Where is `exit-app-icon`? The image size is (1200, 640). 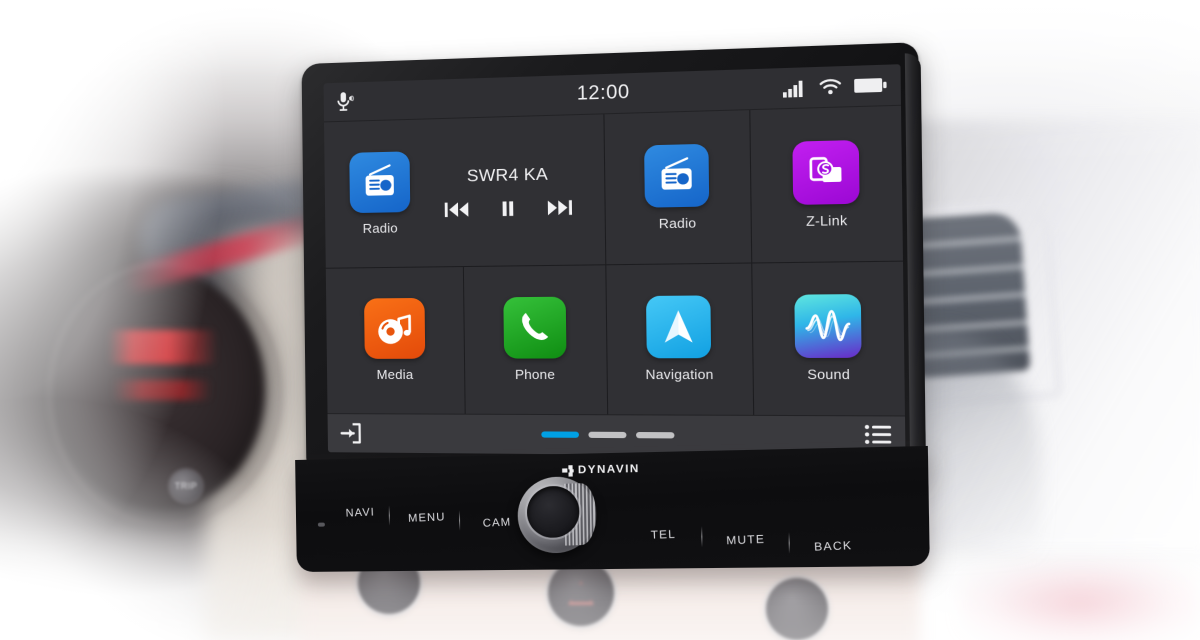 exit-app-icon is located at coordinates (351, 433).